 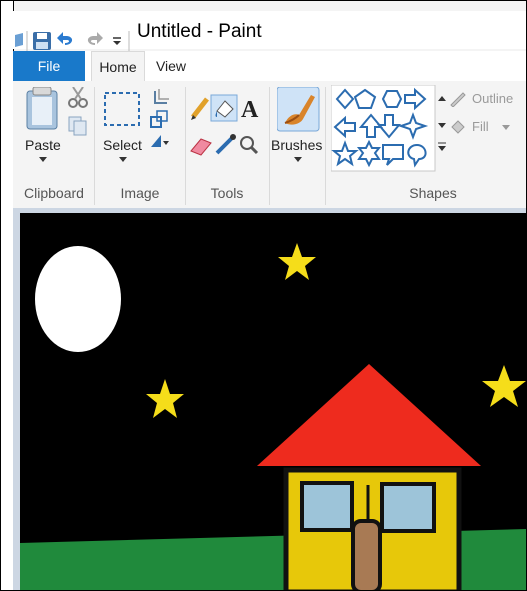 I want to click on customize-toolbar-icon, so click(x=117, y=41).